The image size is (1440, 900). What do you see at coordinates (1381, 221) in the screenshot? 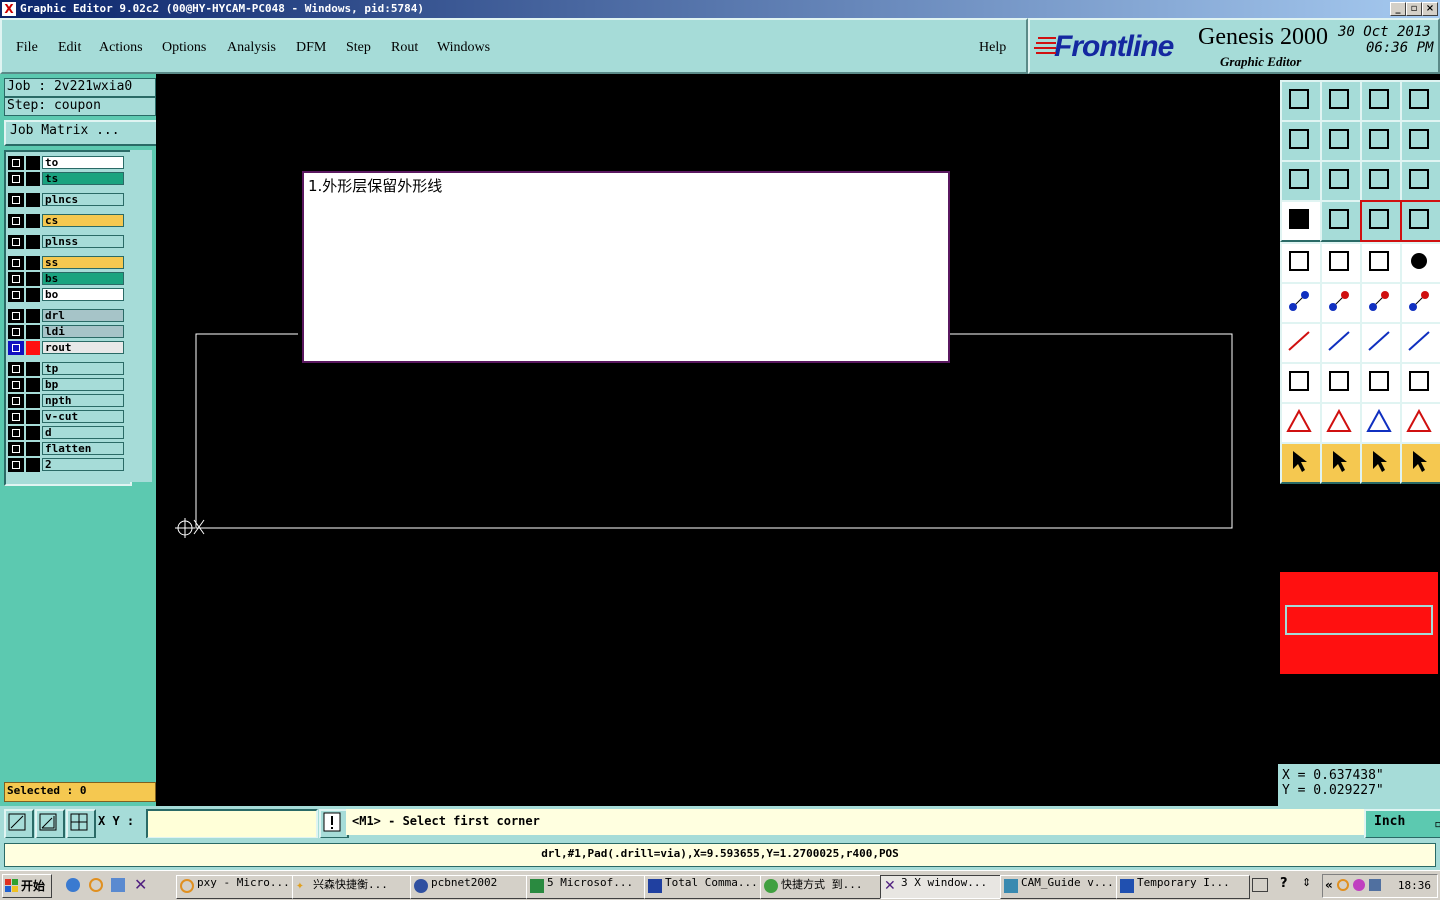
I see `net-highlight-button` at bounding box center [1381, 221].